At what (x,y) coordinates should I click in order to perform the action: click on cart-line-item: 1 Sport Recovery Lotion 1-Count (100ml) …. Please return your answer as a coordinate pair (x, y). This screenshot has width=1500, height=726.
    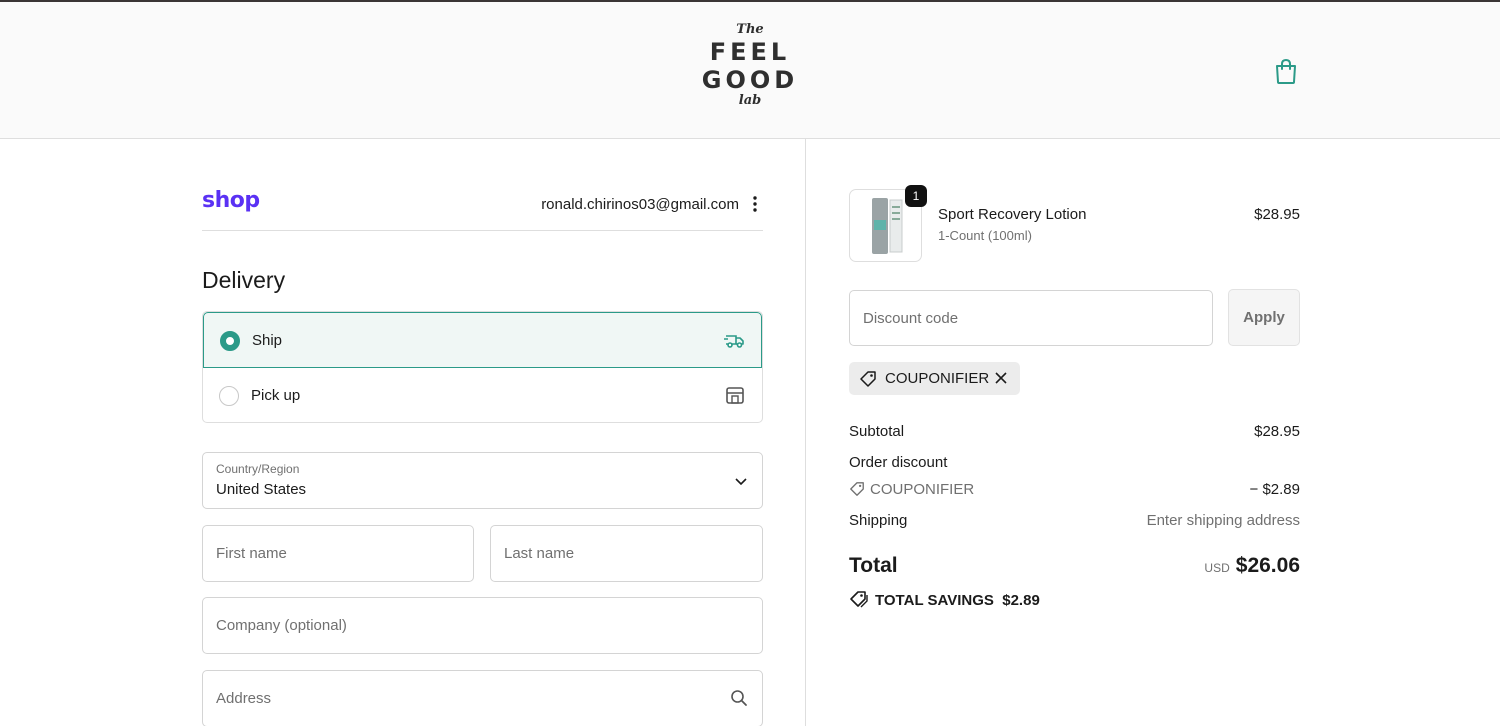
    Looking at the image, I should click on (1074, 224).